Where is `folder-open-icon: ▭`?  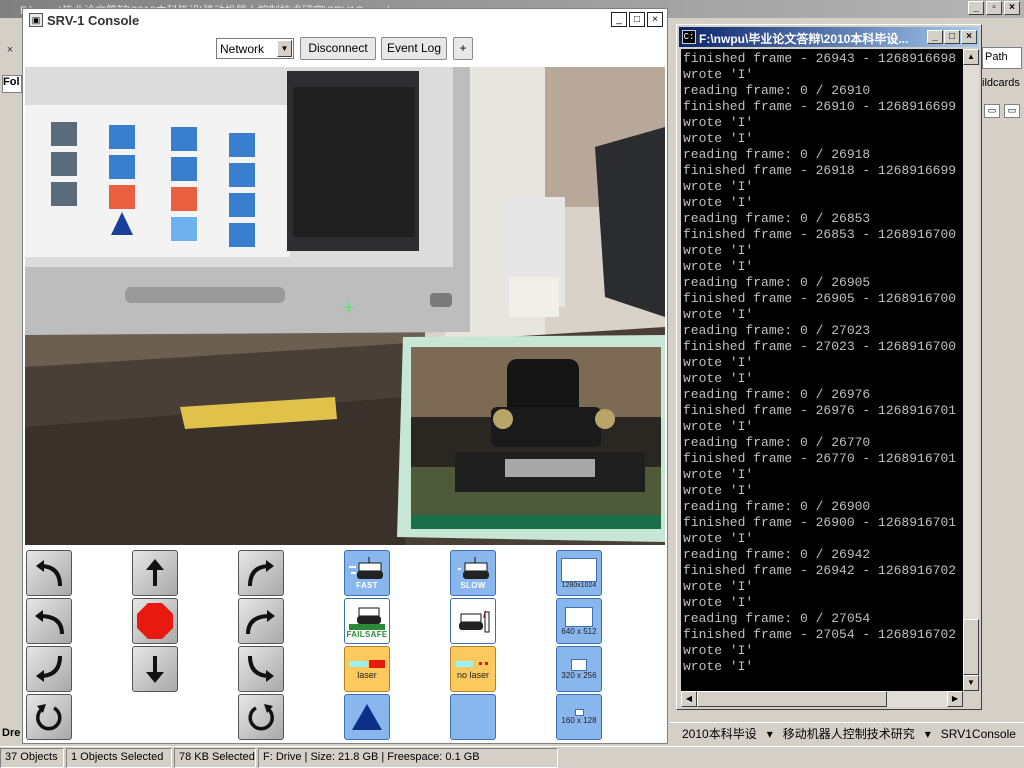
folder-open-icon: ▭ is located at coordinates (1012, 111).